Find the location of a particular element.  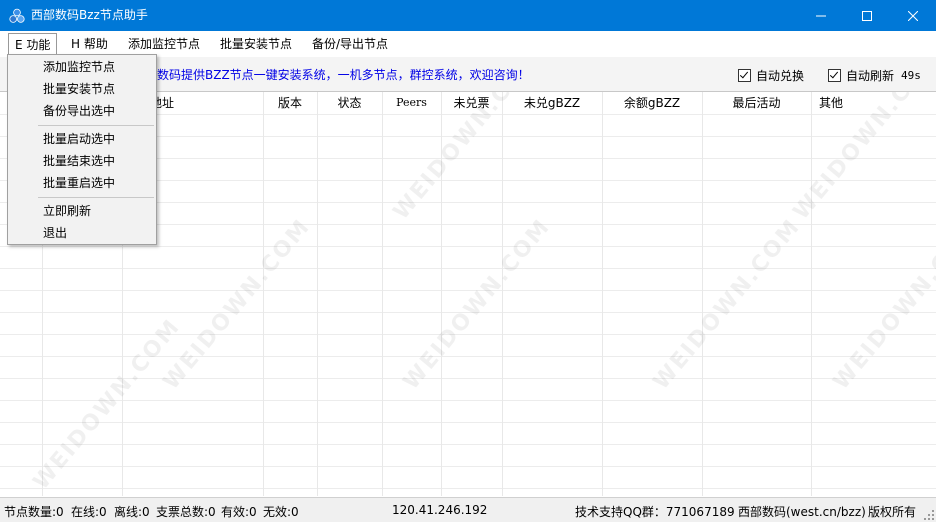

status-support-qq: 技术支持QQ群：771067189 is located at coordinates (655, 512).